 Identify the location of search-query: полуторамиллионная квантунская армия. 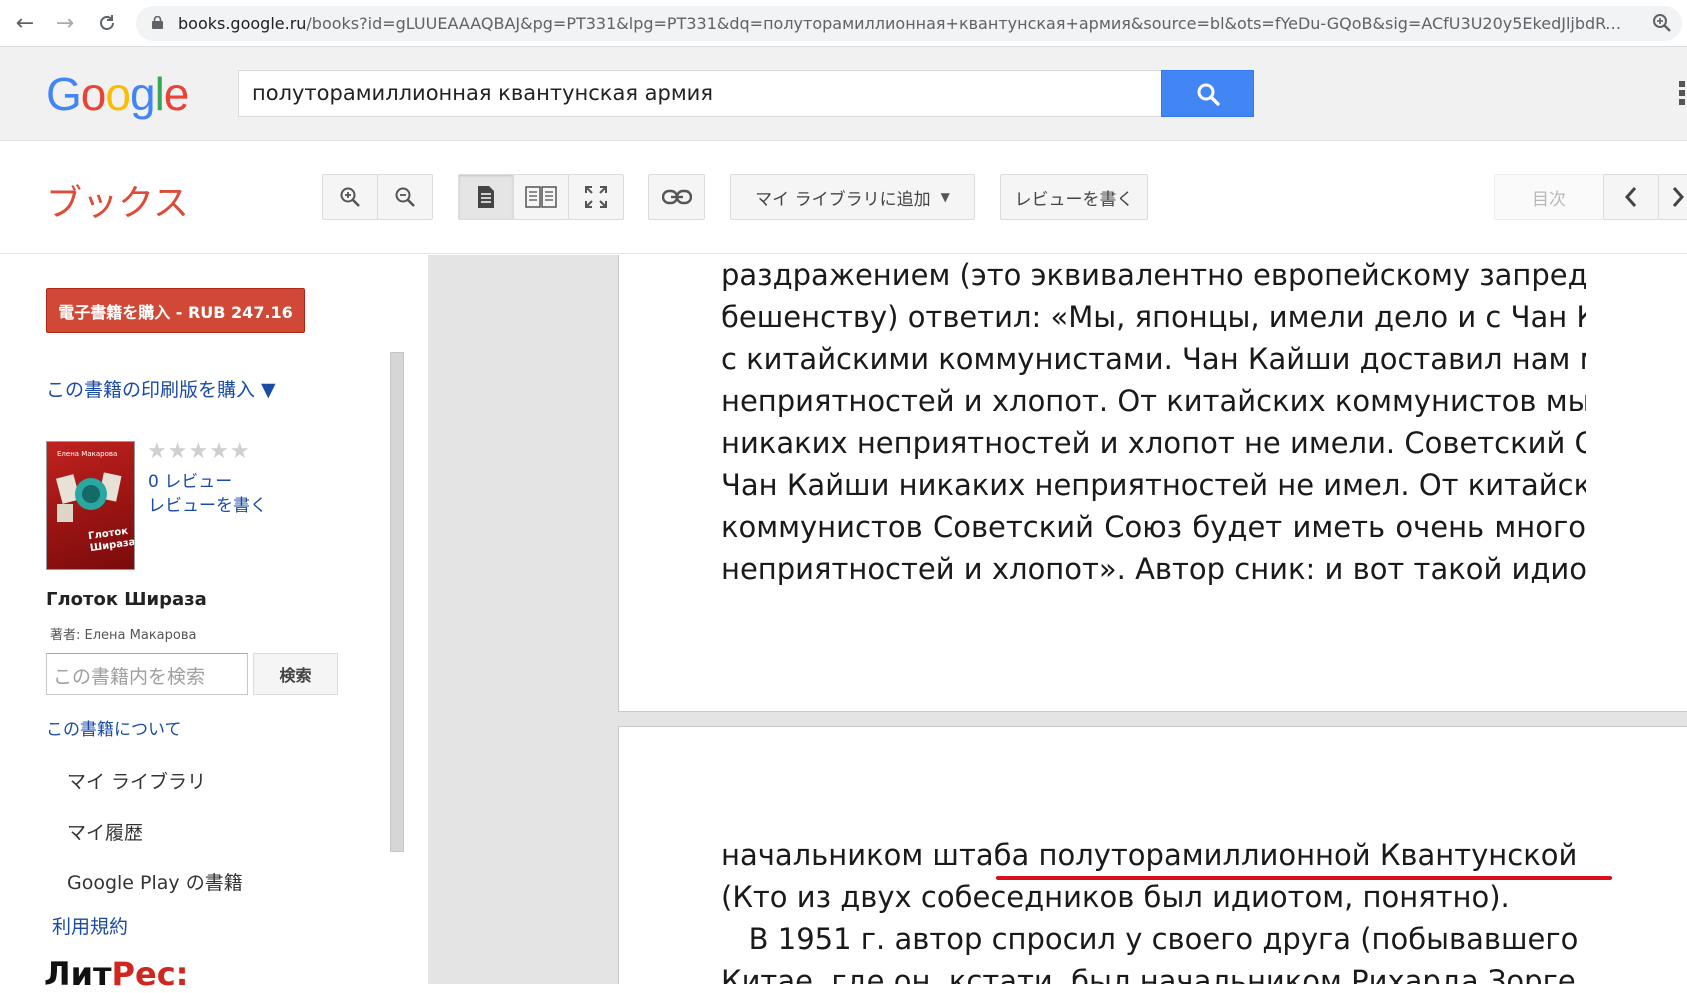
(482, 93).